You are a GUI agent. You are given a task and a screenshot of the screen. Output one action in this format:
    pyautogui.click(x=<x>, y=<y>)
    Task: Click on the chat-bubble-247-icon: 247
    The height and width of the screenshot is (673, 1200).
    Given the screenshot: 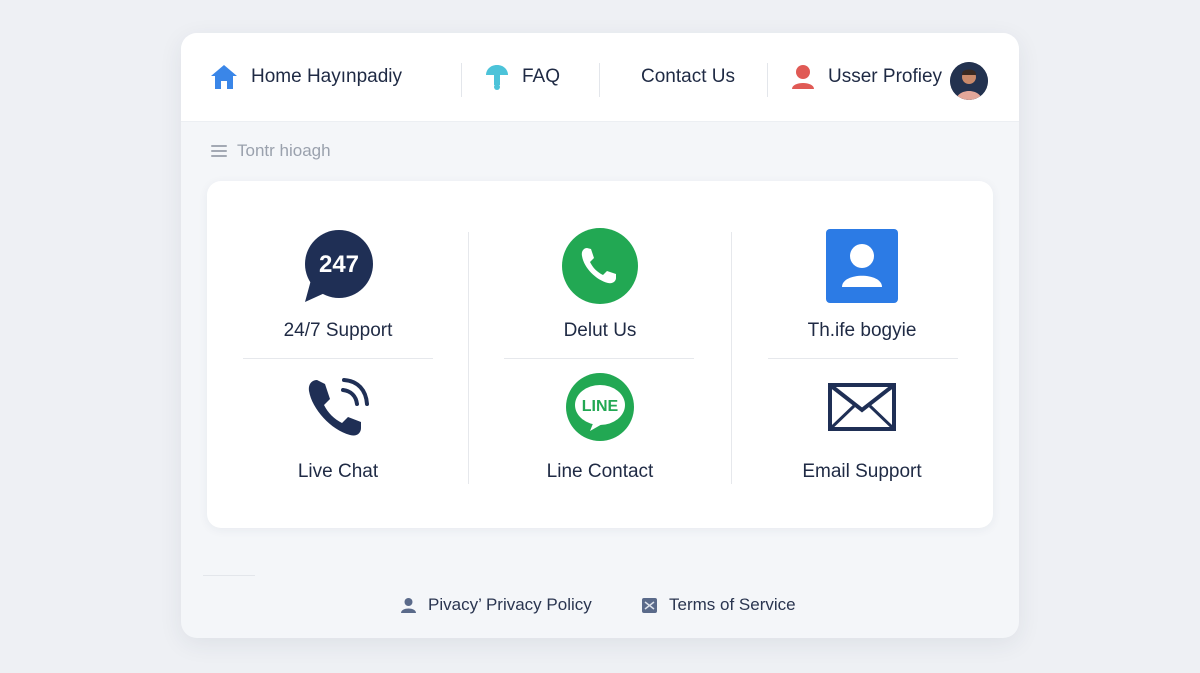 What is the action you would take?
    pyautogui.click(x=338, y=266)
    